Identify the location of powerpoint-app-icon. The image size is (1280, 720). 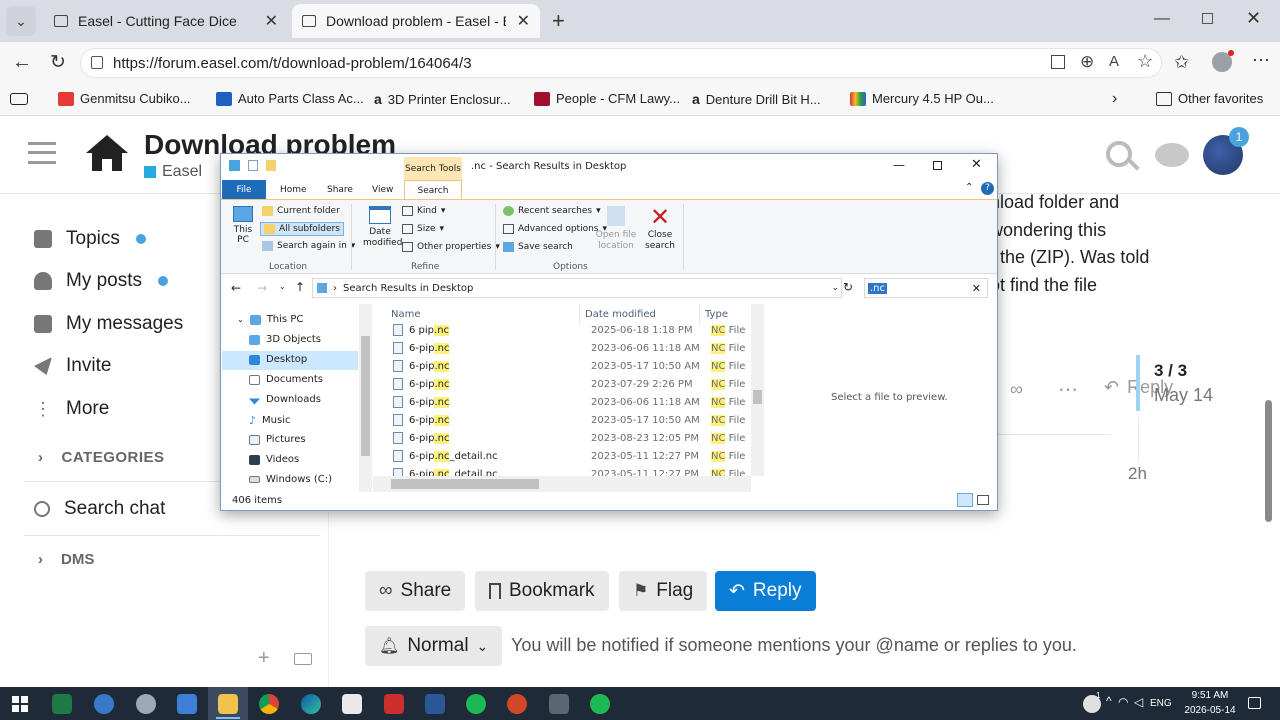
(517, 704).